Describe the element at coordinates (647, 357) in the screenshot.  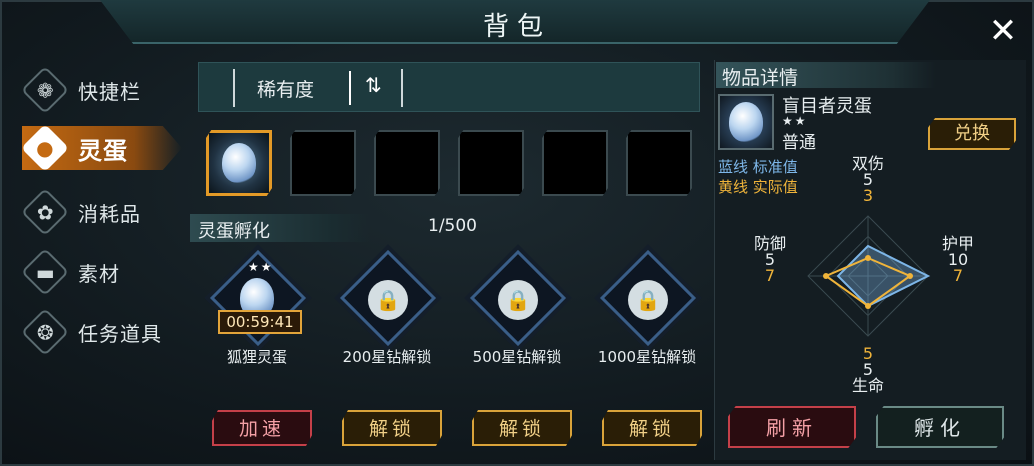
I see `incubator-name: 1000星钻解锁` at that location.